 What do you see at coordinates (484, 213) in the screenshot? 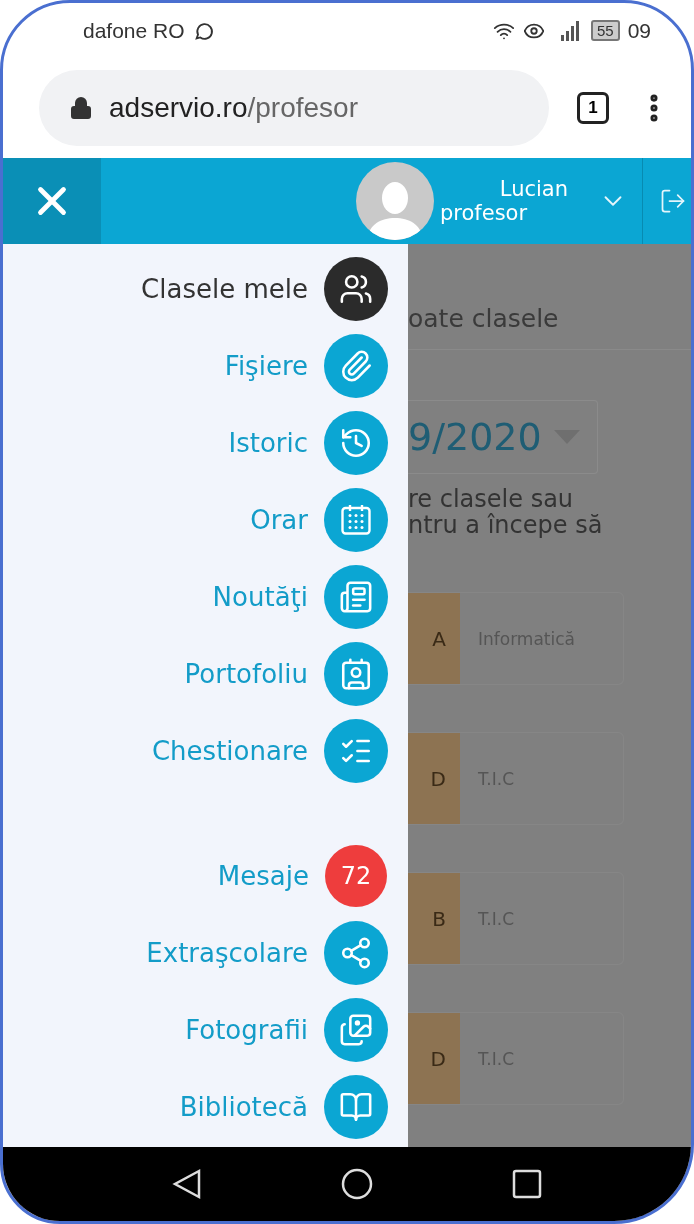
I see `user-role: profesor` at bounding box center [484, 213].